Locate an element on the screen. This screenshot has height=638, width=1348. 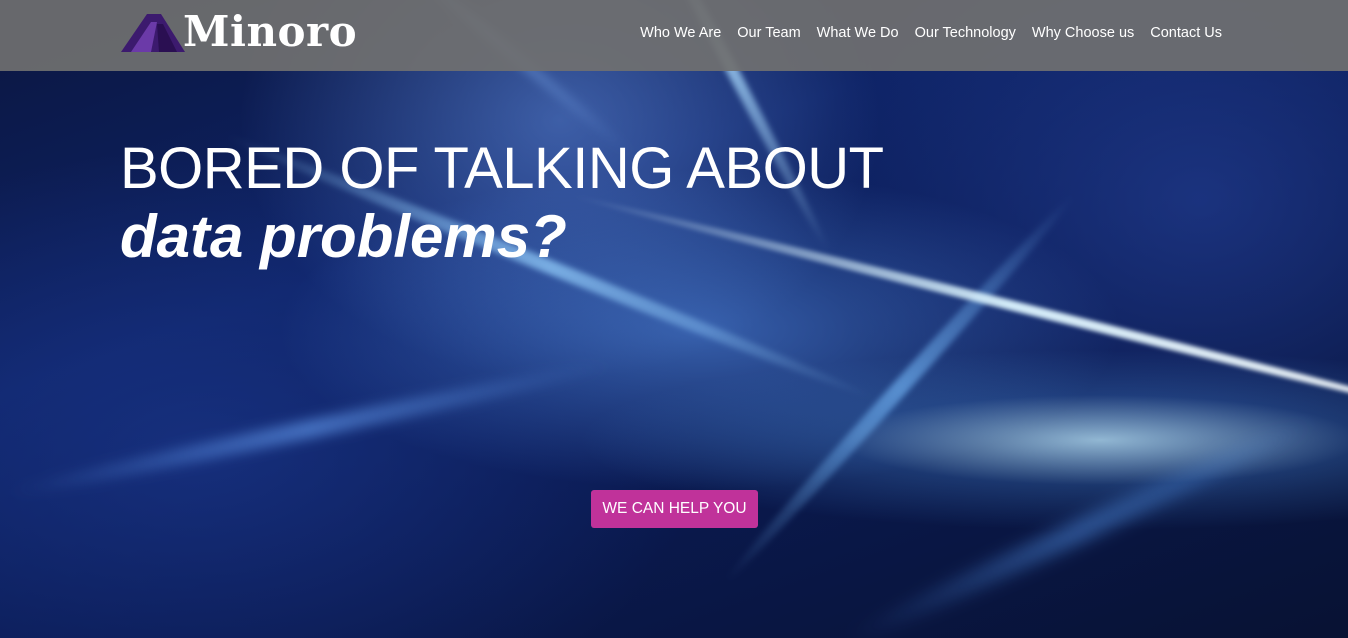
nav-what-we-do: What We Do is located at coordinates (858, 33).